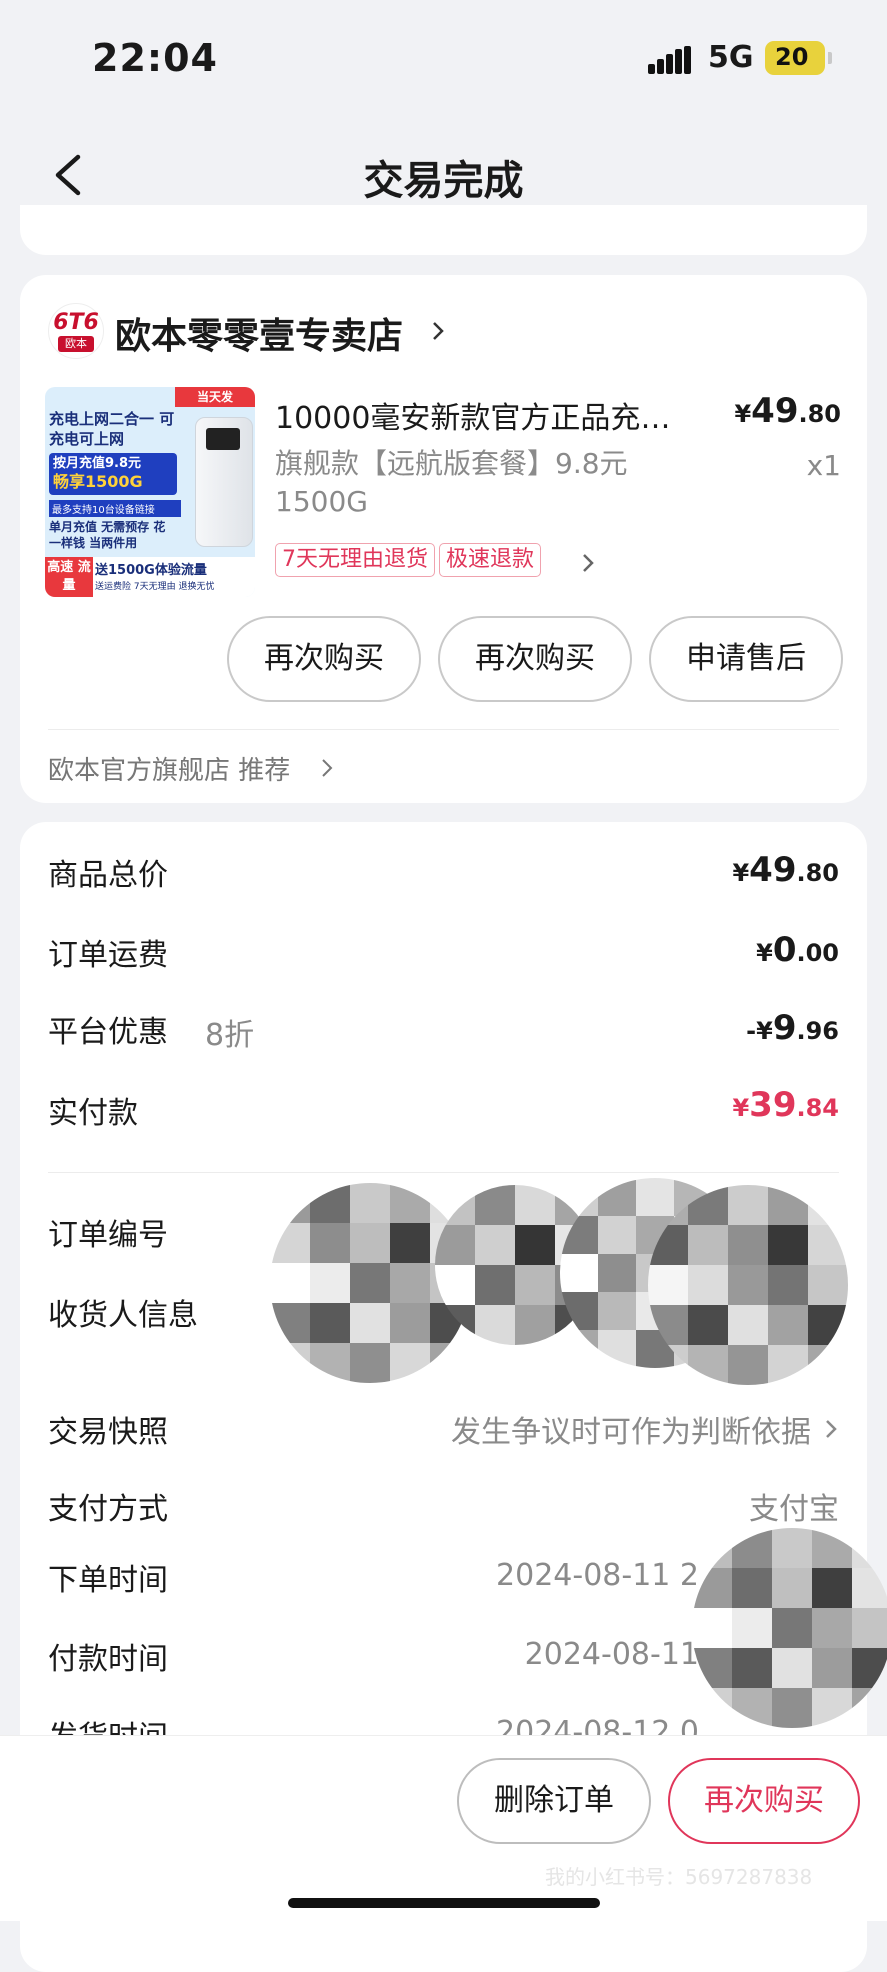  I want to click on previous-card-edge, so click(443, 230).